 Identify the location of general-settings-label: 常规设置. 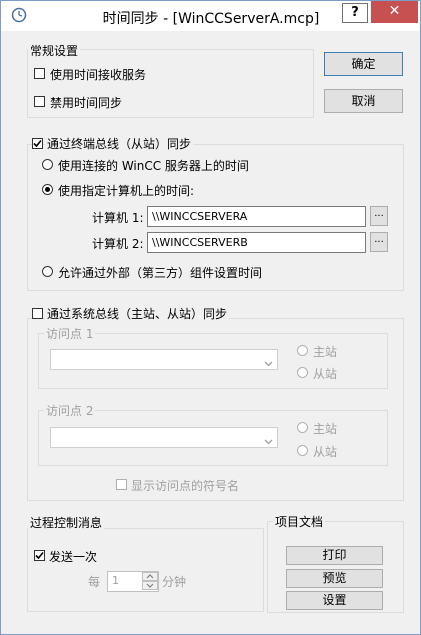
(54, 50).